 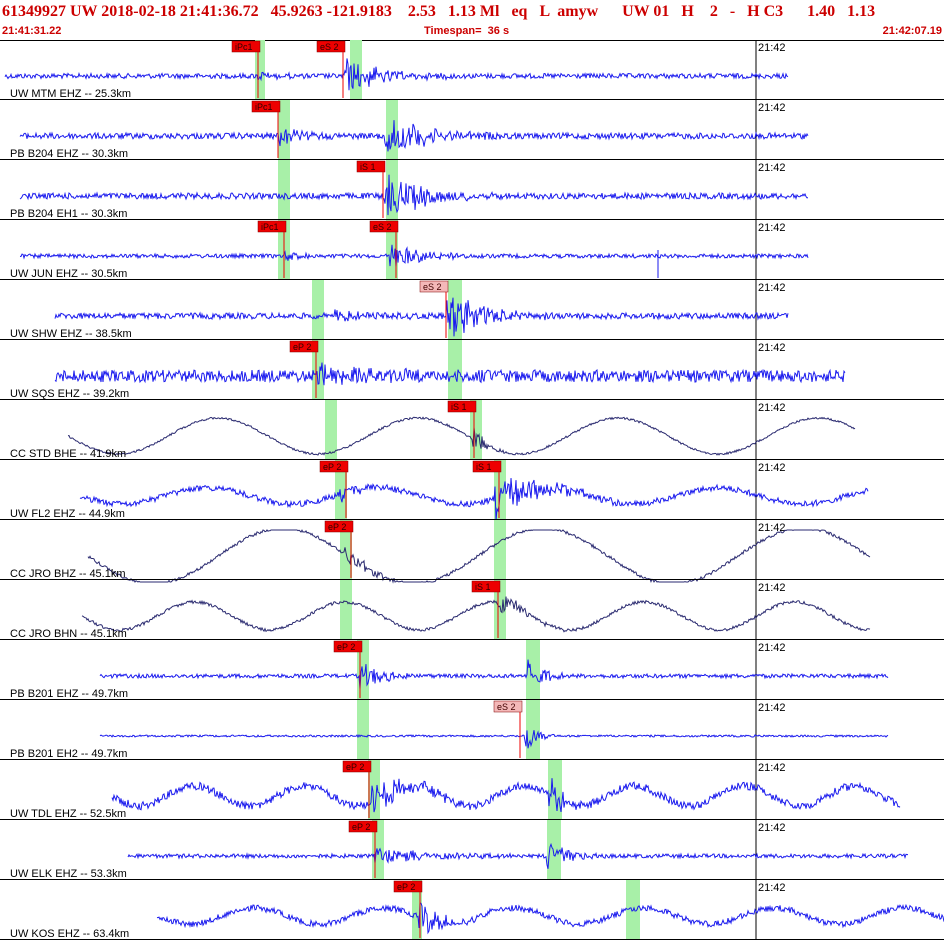 I want to click on channel-label: UW ELK EHZ -- 53.3km, so click(x=68, y=874).